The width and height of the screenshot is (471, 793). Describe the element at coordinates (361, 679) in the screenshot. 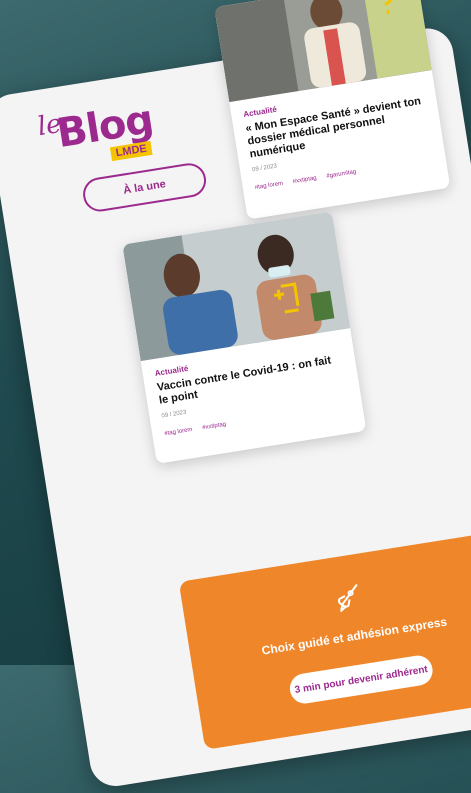

I see `become-member-button: 3 min pour devenir adhérent` at that location.